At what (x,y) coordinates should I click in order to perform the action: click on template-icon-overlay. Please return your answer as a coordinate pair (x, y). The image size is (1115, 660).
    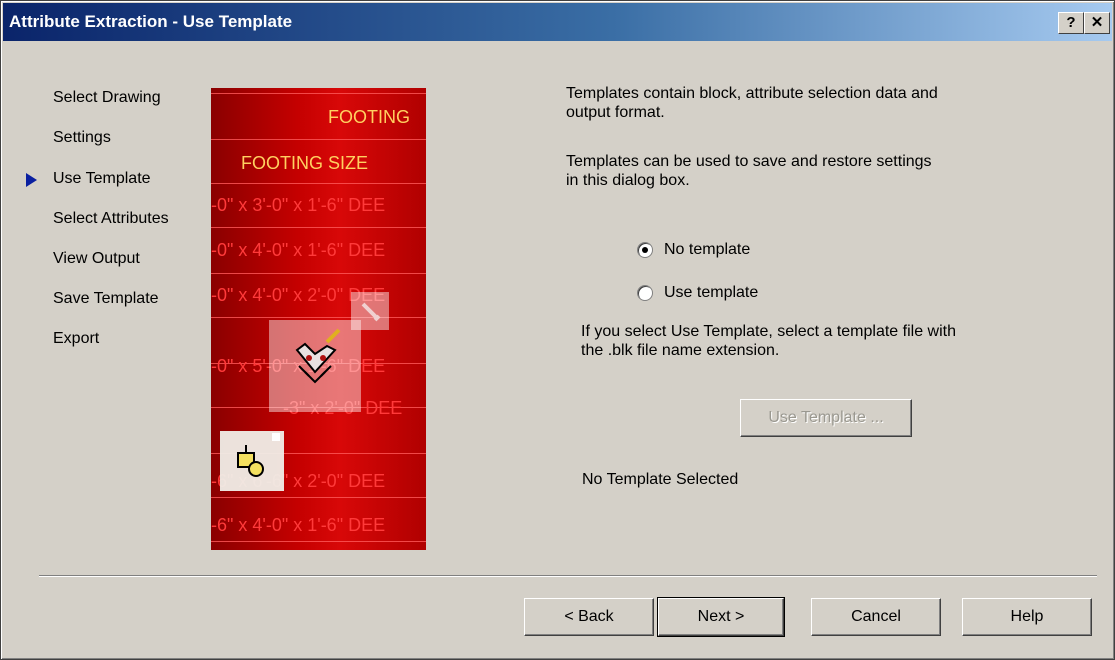
    Looking at the image, I should click on (315, 366).